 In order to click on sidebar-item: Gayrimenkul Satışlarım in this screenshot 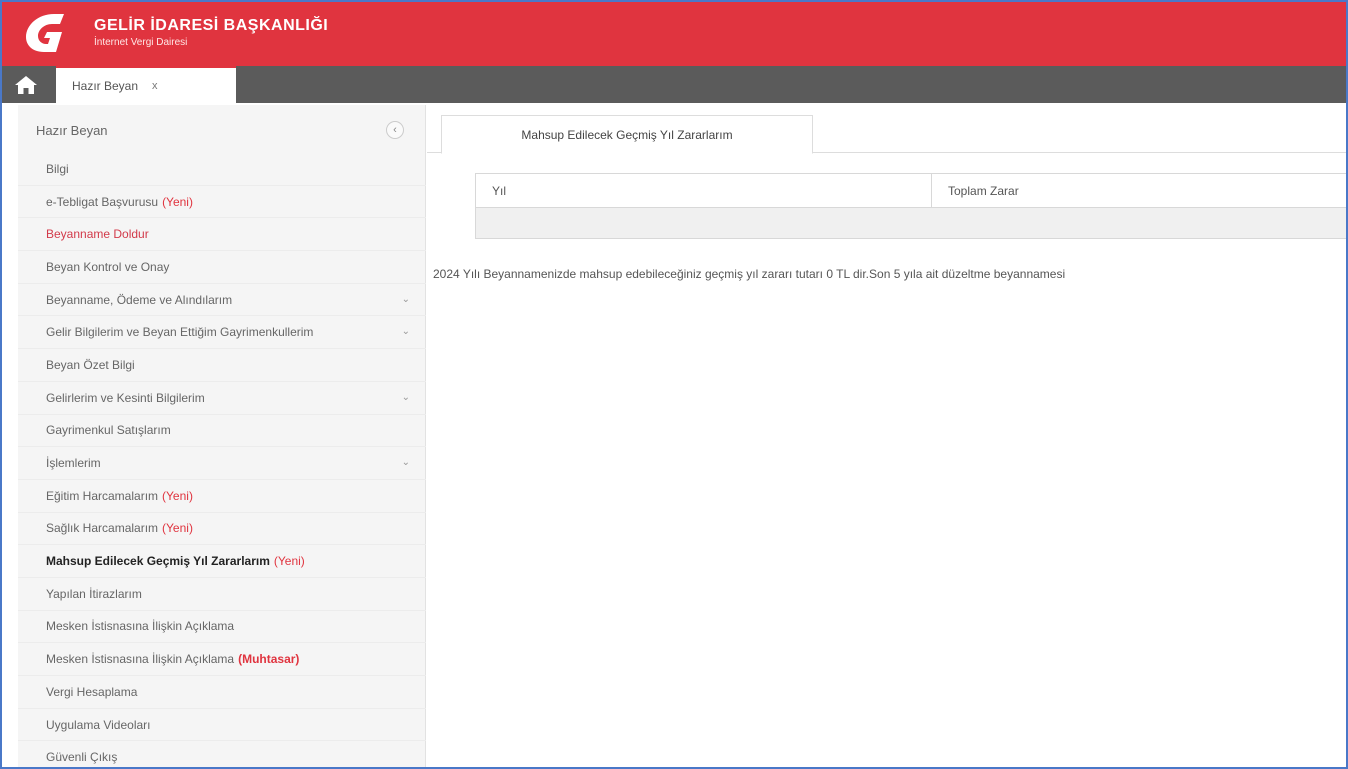, I will do `click(222, 431)`.